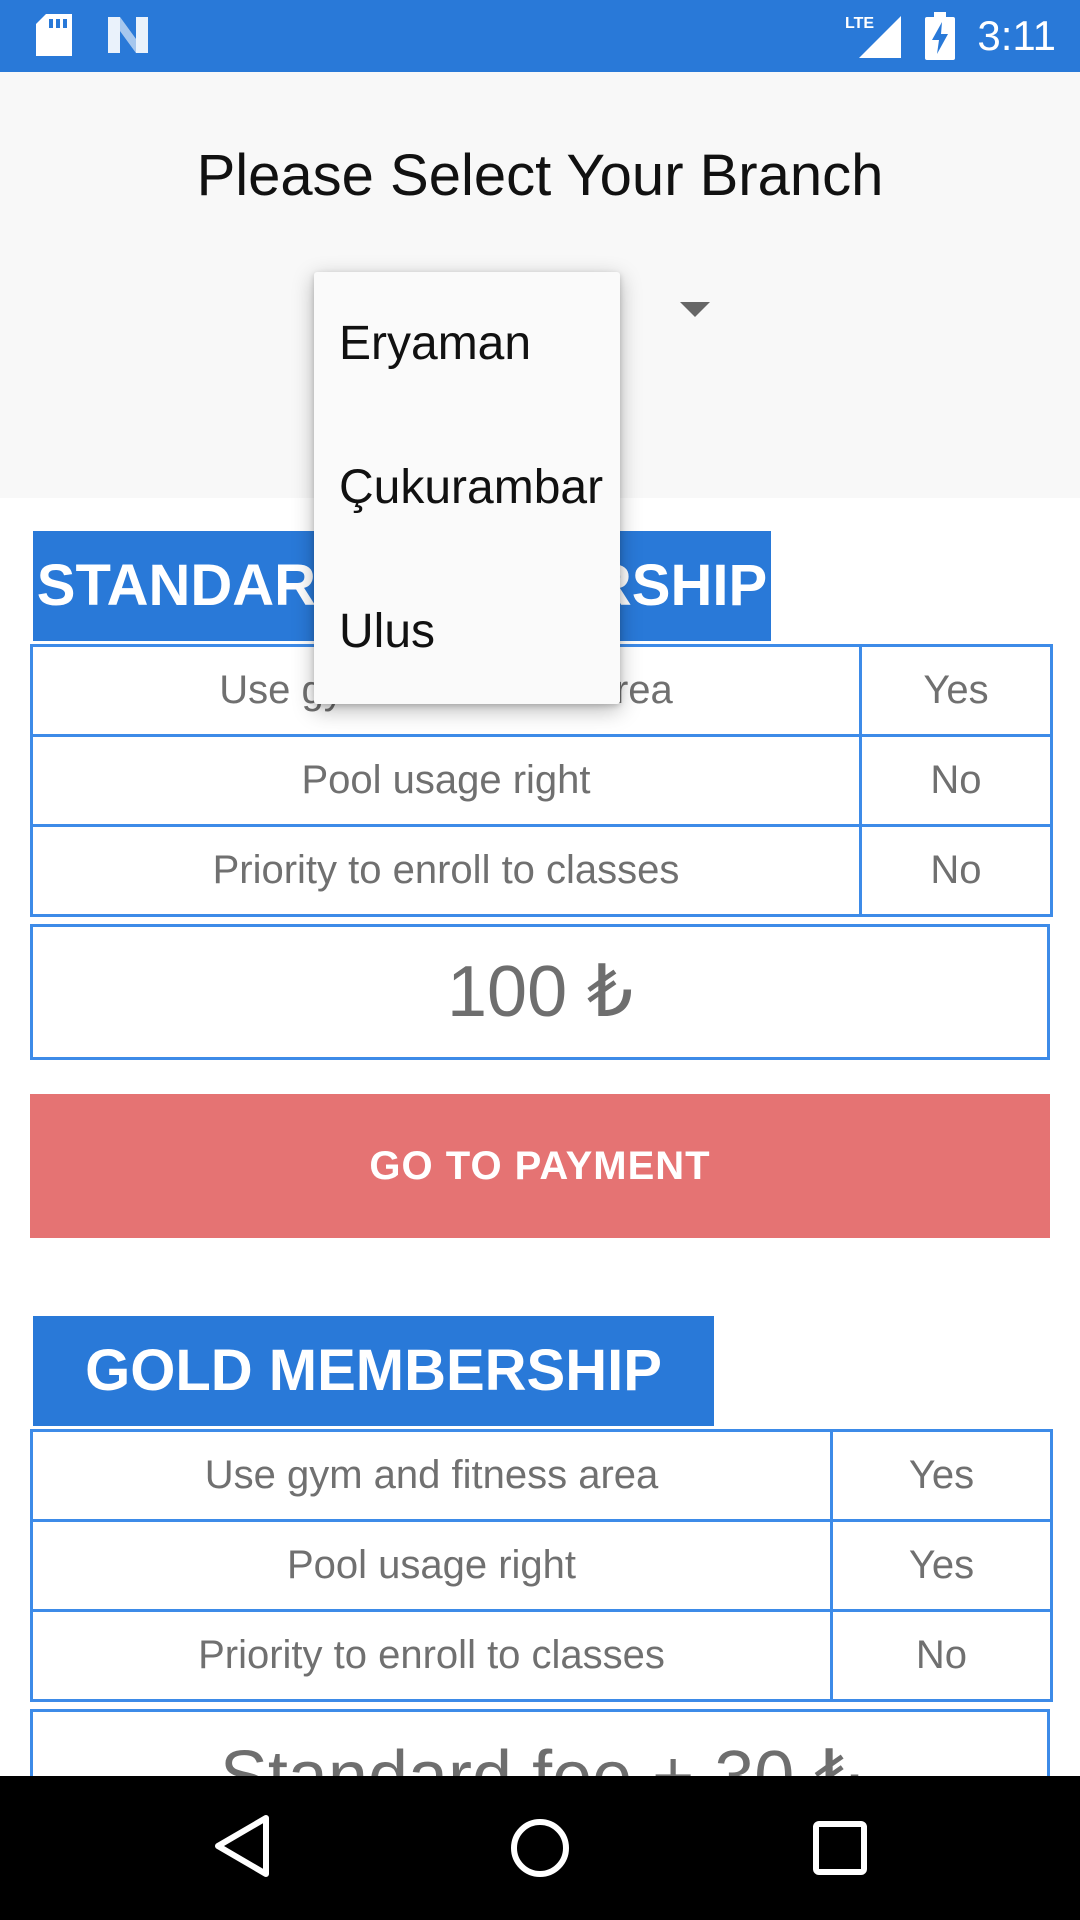 This screenshot has height=1920, width=1080. I want to click on page-title: Please Select Your Branch, so click(540, 175).